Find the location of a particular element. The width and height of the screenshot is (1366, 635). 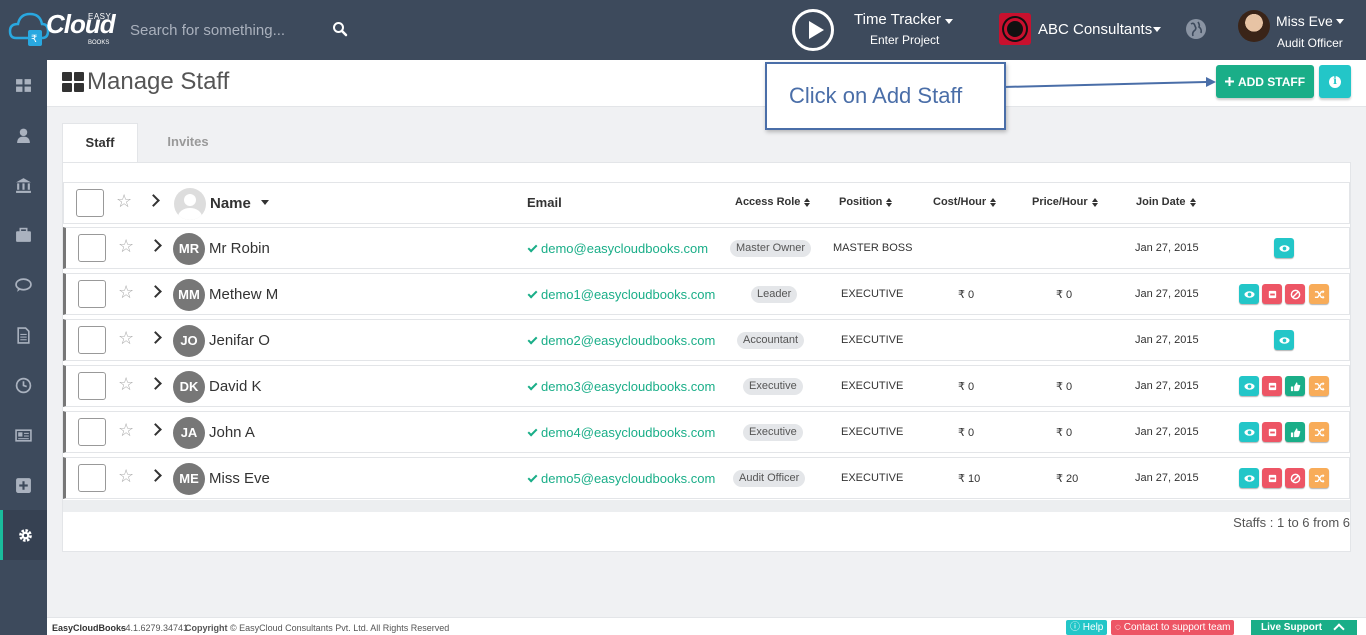

staff-name: Mr Robin is located at coordinates (239, 248).